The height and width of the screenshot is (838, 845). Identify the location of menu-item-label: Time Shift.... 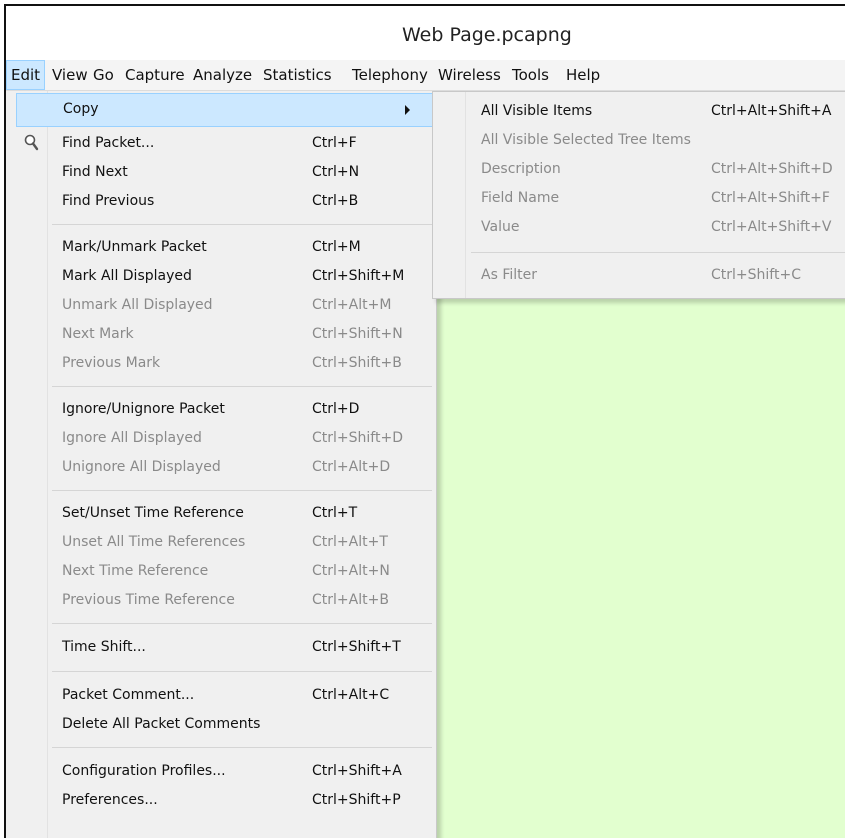
(104, 647).